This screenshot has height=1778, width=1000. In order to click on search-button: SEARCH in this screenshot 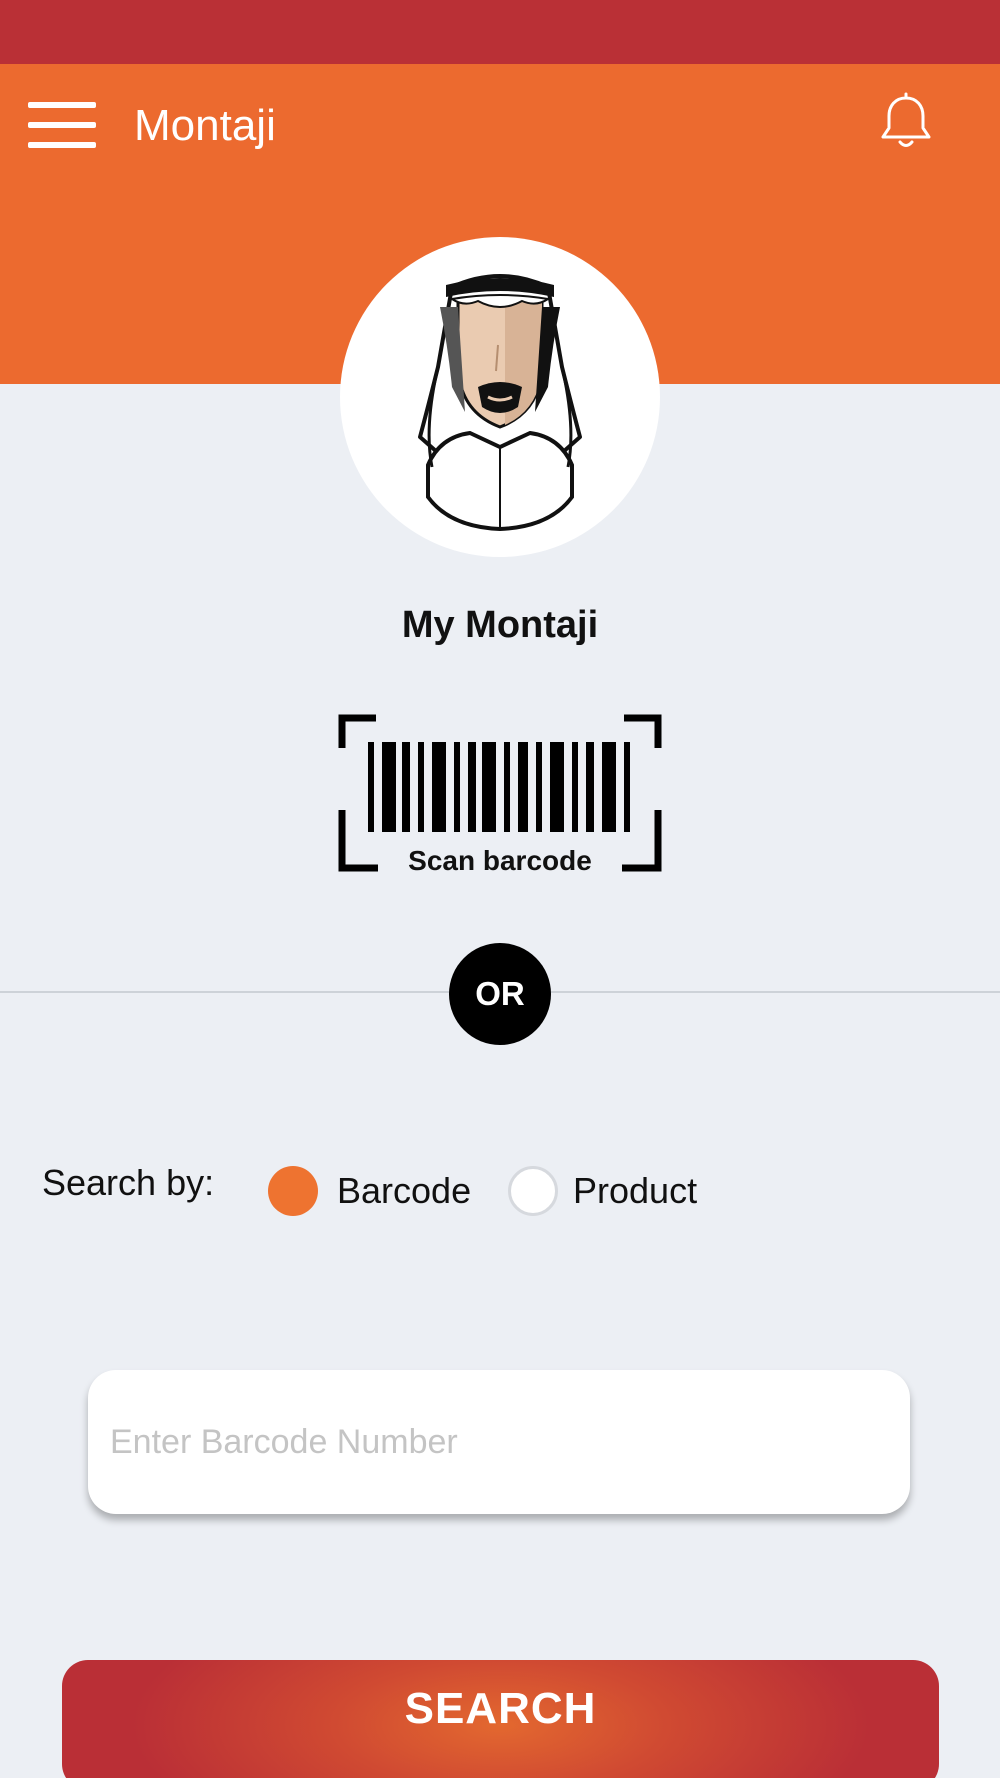, I will do `click(500, 1719)`.